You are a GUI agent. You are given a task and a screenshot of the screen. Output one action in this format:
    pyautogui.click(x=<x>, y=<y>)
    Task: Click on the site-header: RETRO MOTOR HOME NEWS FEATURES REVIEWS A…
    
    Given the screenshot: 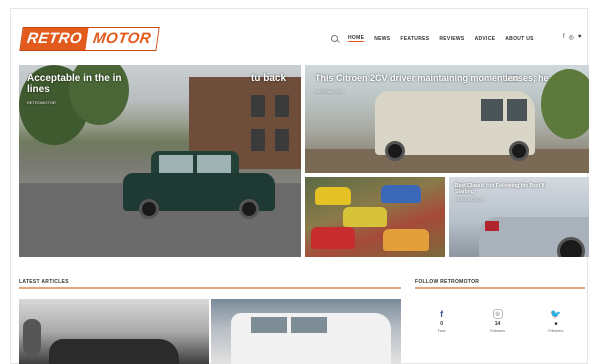 What is the action you would take?
    pyautogui.click(x=300, y=37)
    